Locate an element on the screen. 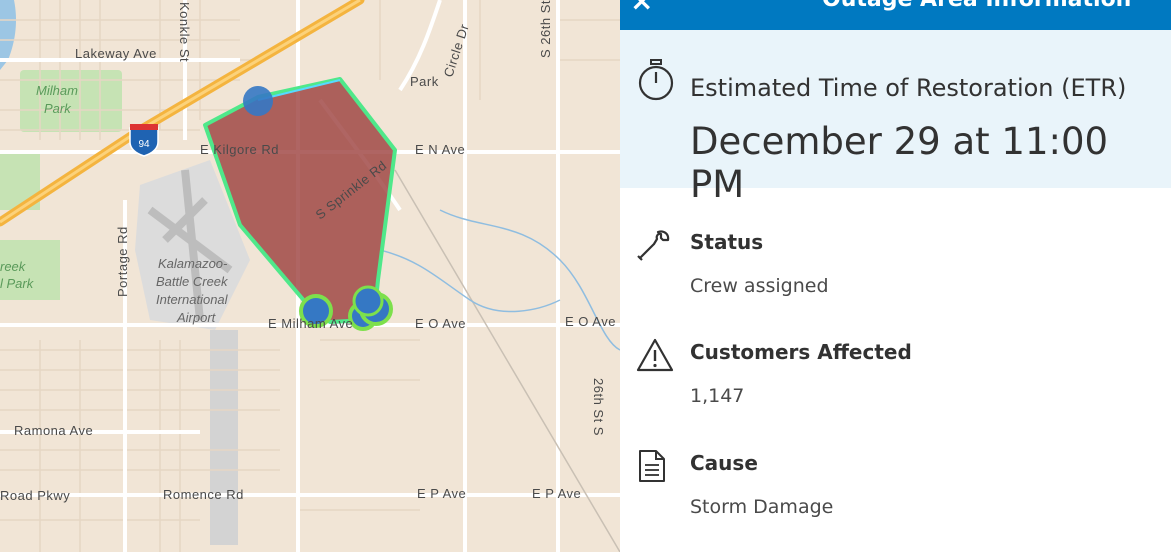 Image resolution: width=1171 pixels, height=552 pixels. airport-runway-area is located at coordinates (224, 437).